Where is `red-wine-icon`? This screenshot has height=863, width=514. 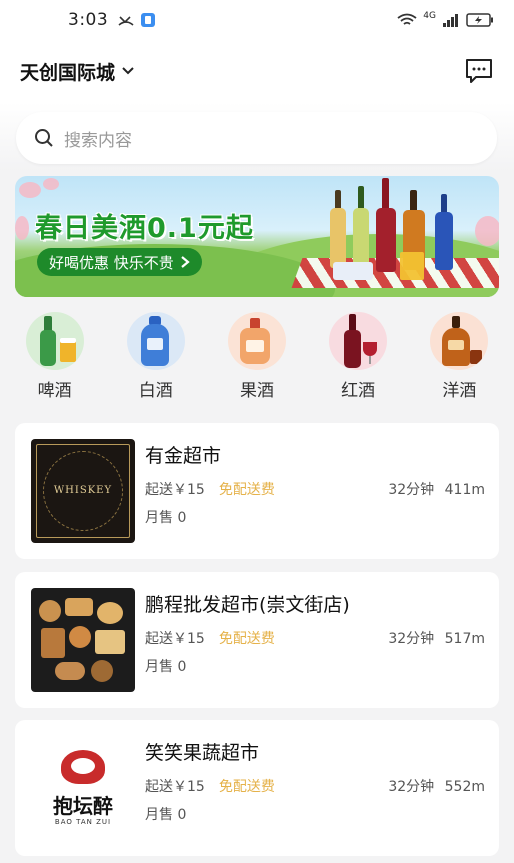 red-wine-icon is located at coordinates (358, 341).